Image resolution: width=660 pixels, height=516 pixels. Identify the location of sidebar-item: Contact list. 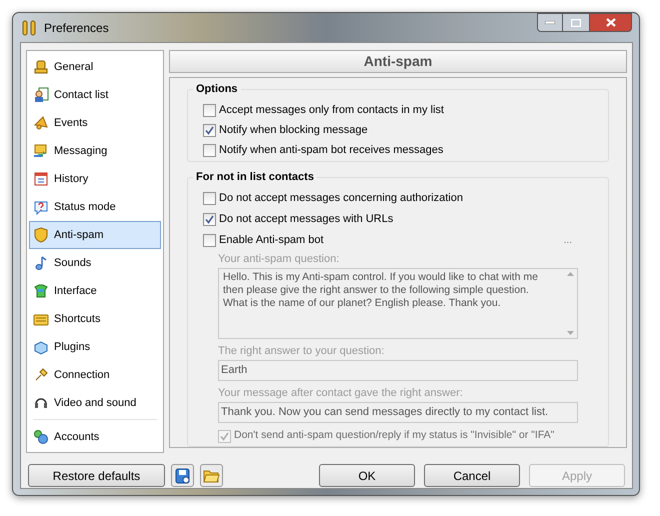
(95, 95).